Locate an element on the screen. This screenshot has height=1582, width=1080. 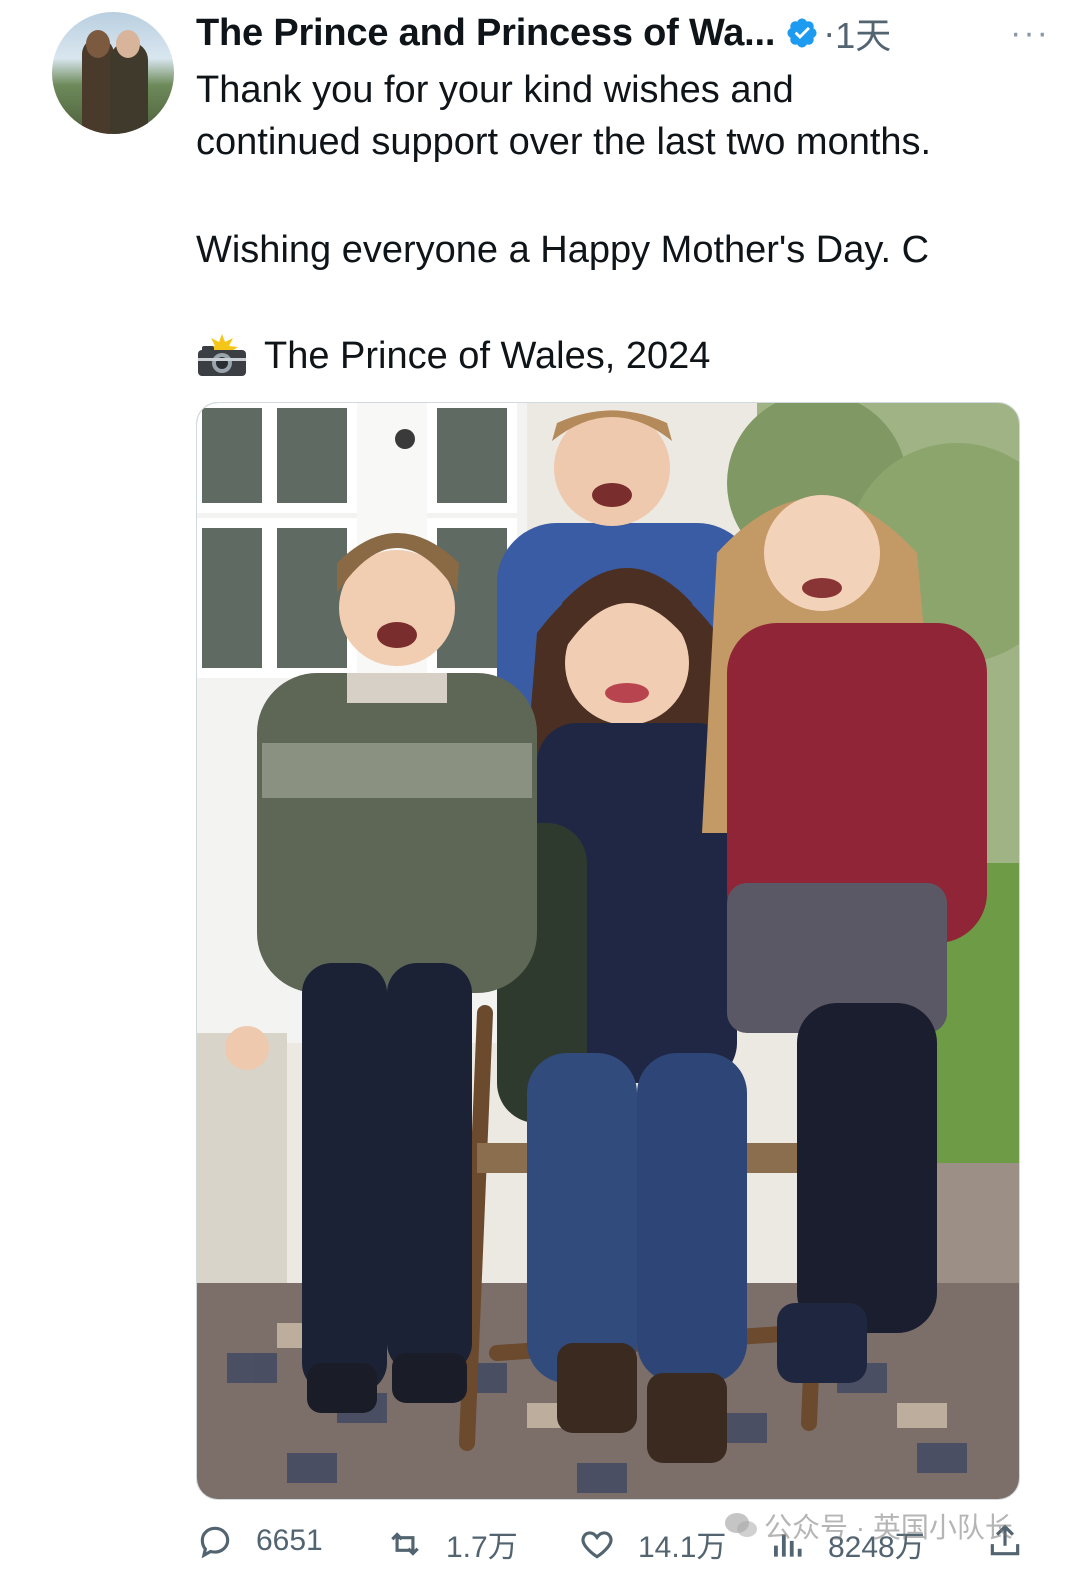
reply-count: 6651 is located at coordinates (289, 1540).